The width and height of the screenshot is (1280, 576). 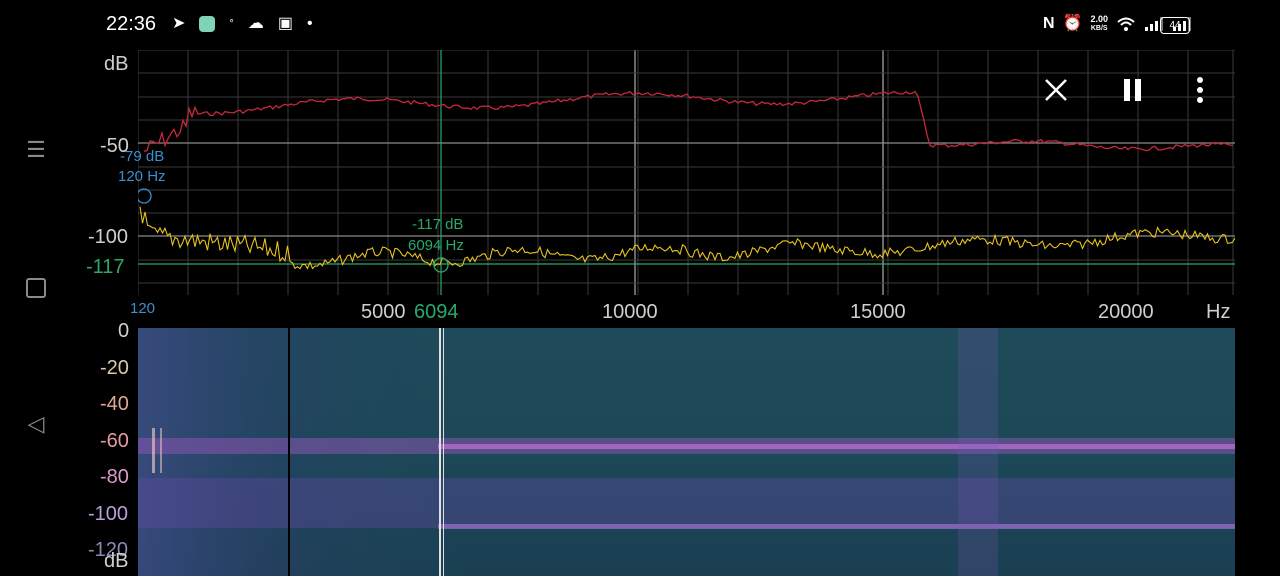 I want to click on alarm-icon: ⏰, so click(x=1072, y=23).